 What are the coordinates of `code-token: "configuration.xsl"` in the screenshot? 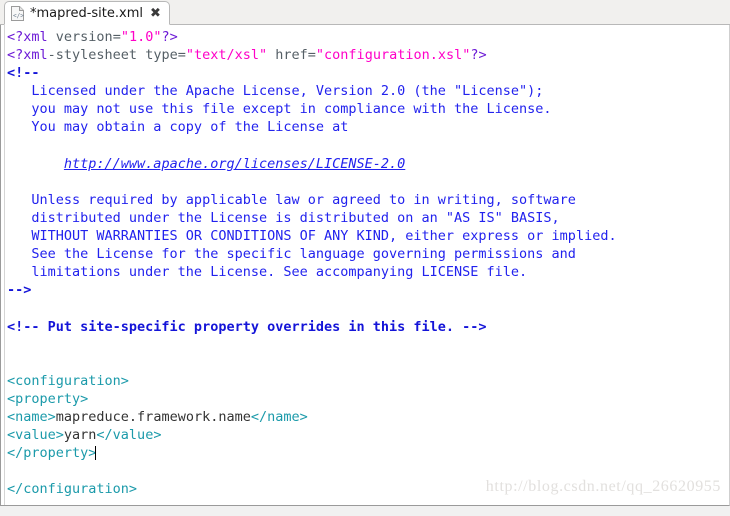 It's located at (393, 55).